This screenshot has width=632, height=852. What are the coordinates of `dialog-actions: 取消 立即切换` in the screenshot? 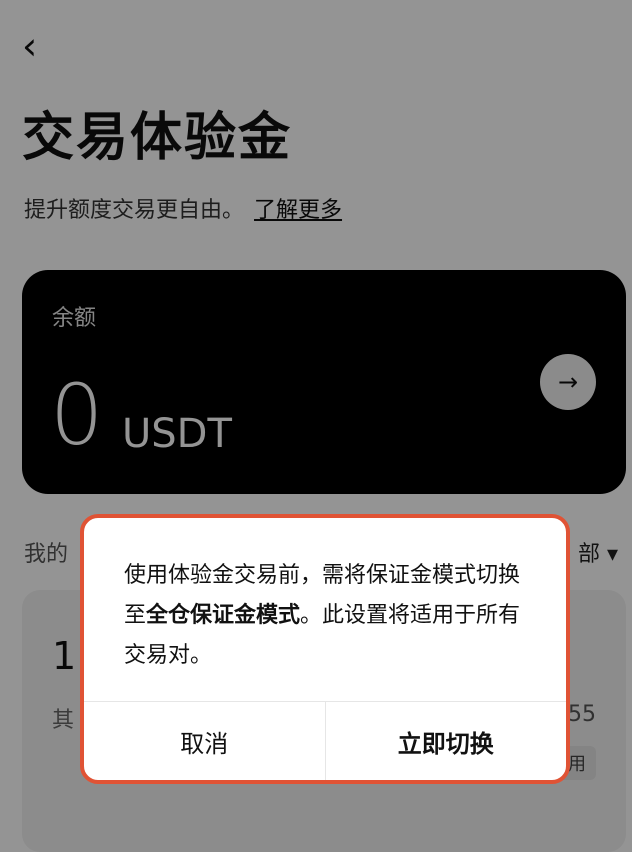 It's located at (325, 740).